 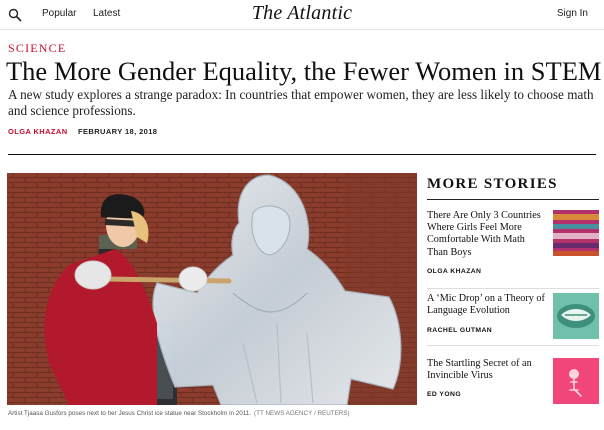 What do you see at coordinates (576, 316) in the screenshot?
I see `story-thumbnail-mouth` at bounding box center [576, 316].